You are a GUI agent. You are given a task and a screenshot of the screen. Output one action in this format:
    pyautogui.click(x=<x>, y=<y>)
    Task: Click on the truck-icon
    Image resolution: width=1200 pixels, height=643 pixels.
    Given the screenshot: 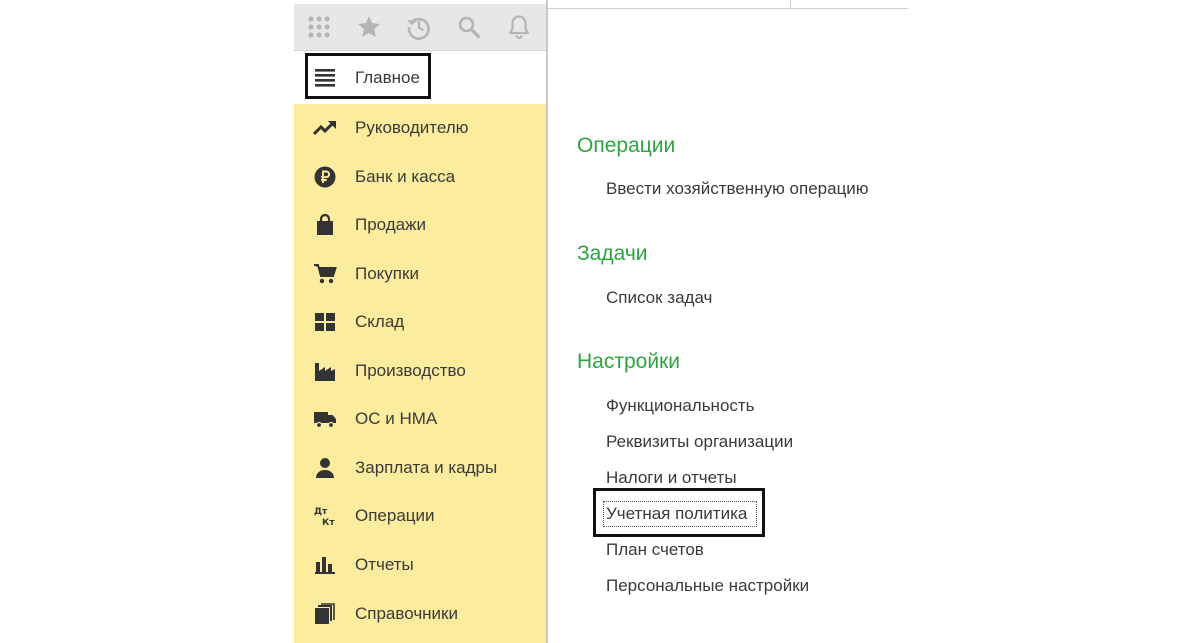 What is the action you would take?
    pyautogui.click(x=325, y=419)
    